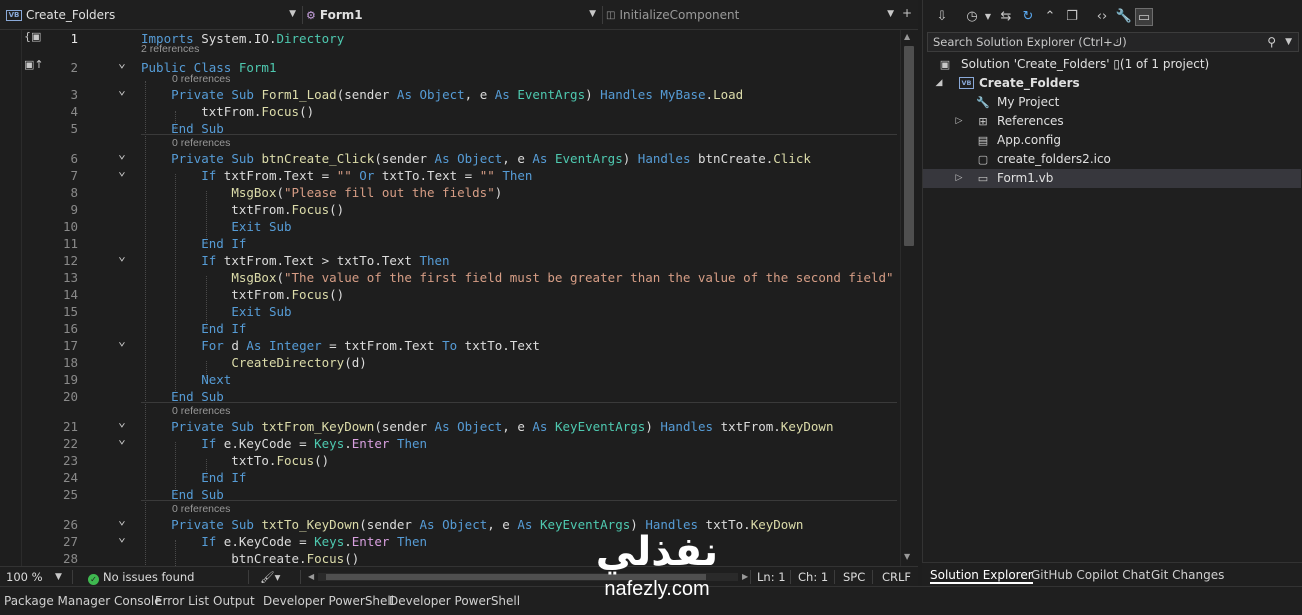 The height and width of the screenshot is (615, 1302). What do you see at coordinates (745, 577) in the screenshot?
I see `scroll-right-icon: ▶` at bounding box center [745, 577].